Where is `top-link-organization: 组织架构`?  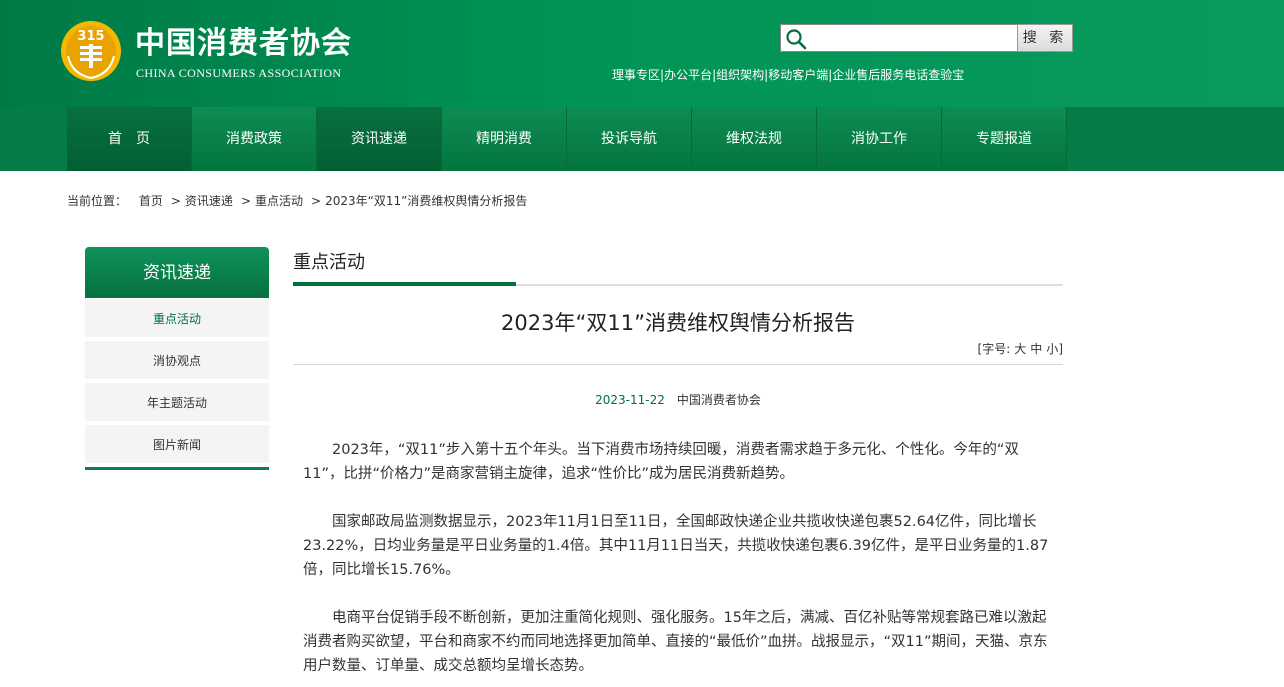 top-link-organization: 组织架构 is located at coordinates (740, 75).